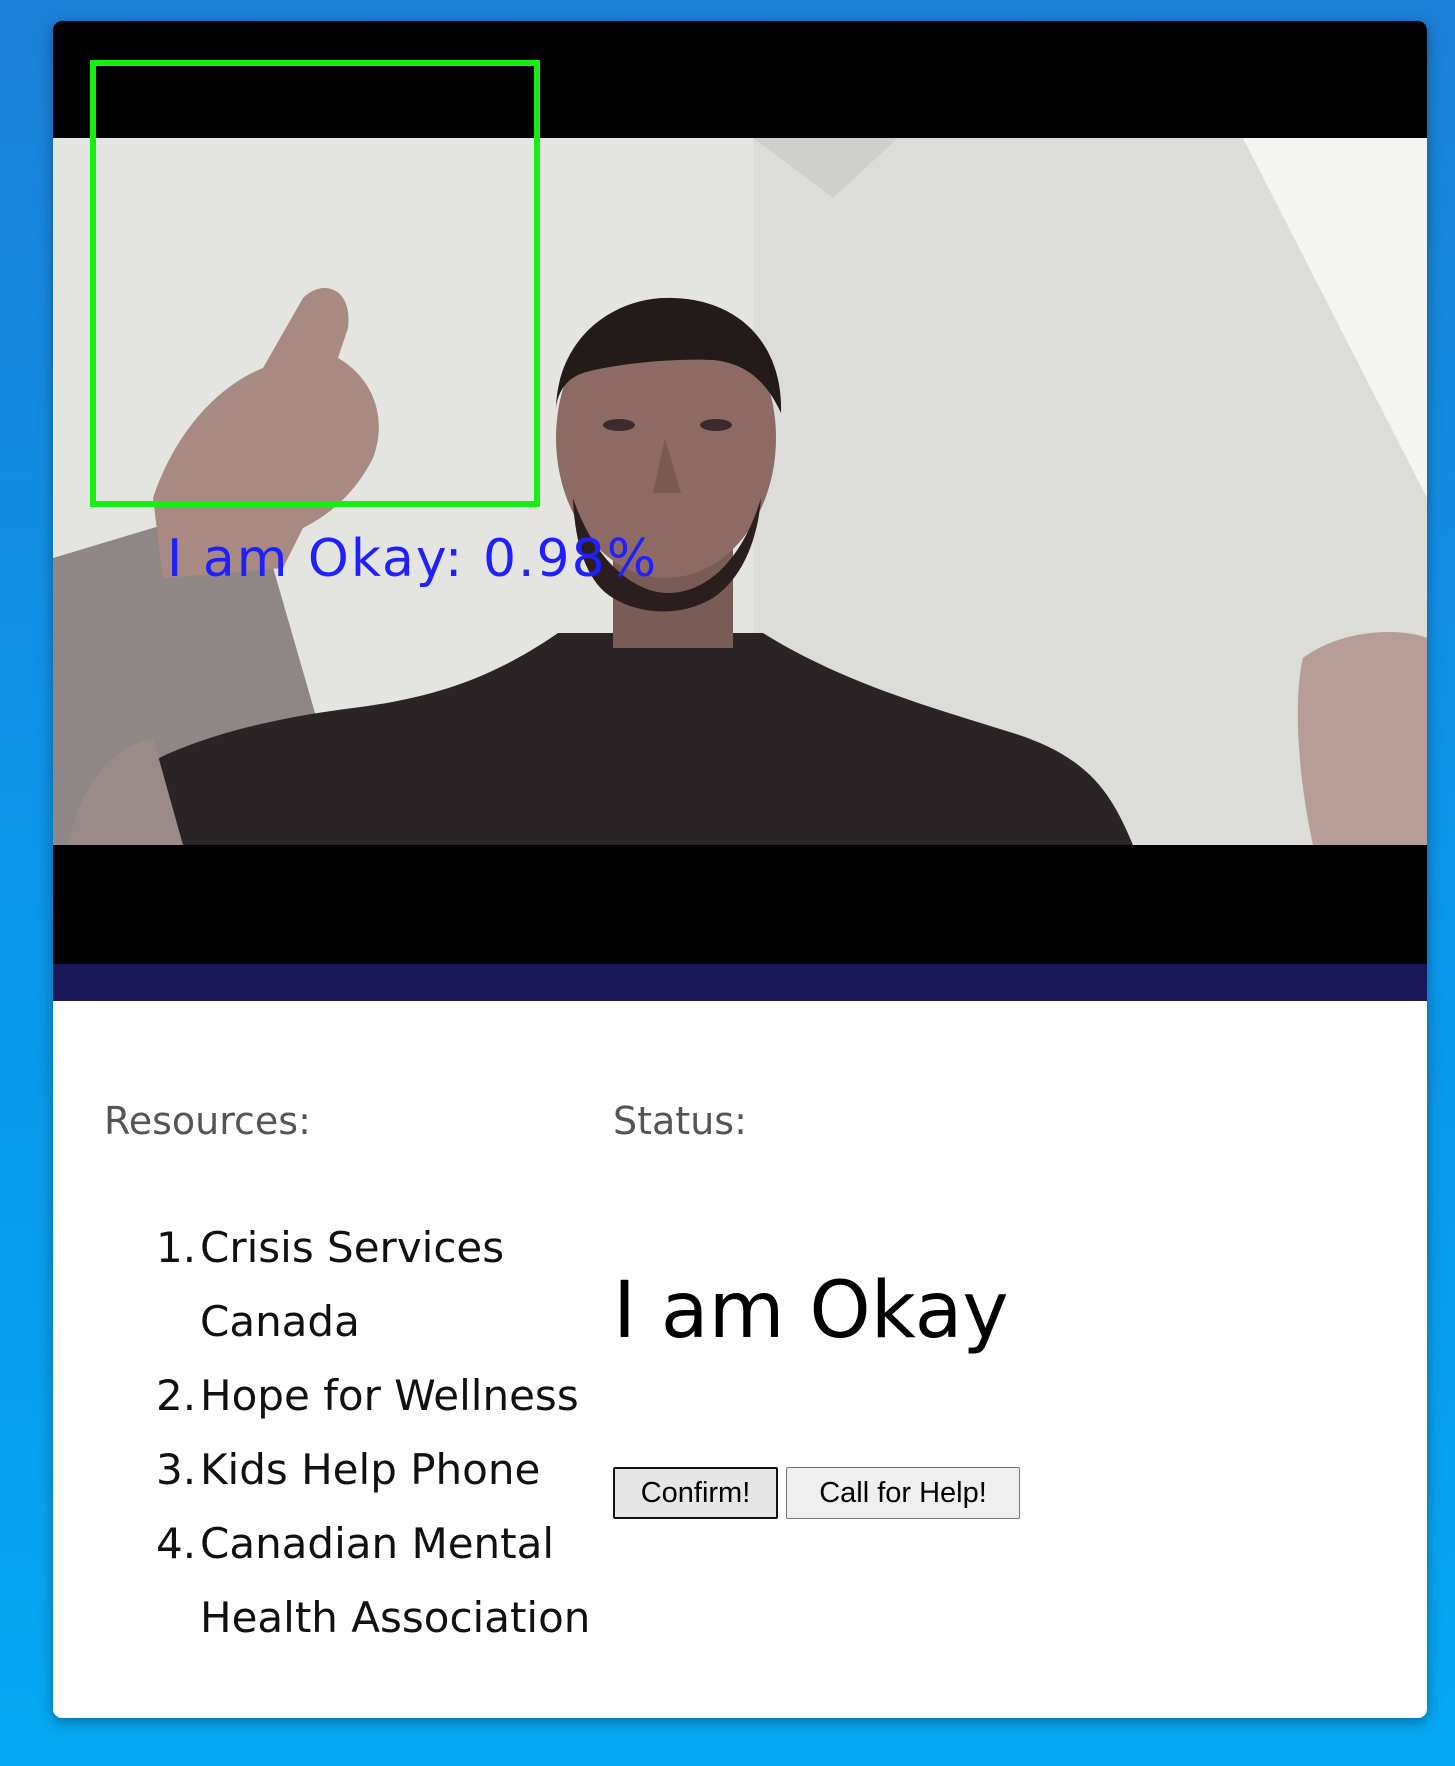  I want to click on resource-item-hope-for-wellness: 2. Hope for Wellness, so click(391, 1396).